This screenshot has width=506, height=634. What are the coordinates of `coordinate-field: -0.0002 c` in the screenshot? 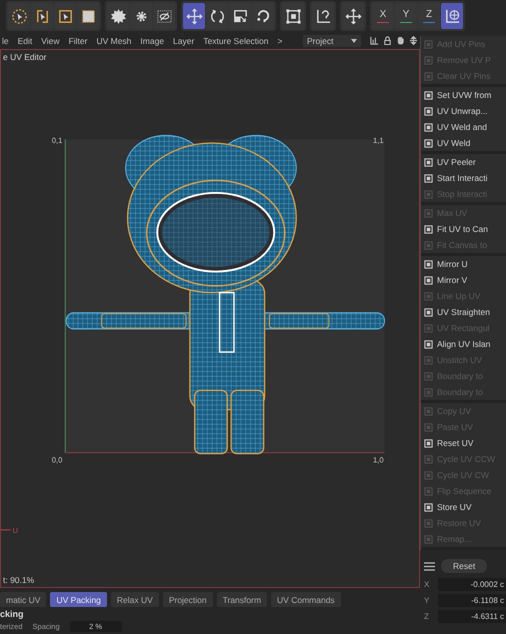 It's located at (472, 584).